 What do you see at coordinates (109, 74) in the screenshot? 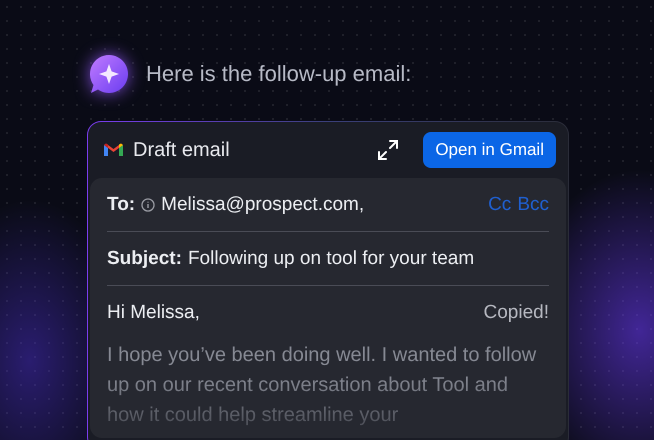
I see `assistant-icon` at bounding box center [109, 74].